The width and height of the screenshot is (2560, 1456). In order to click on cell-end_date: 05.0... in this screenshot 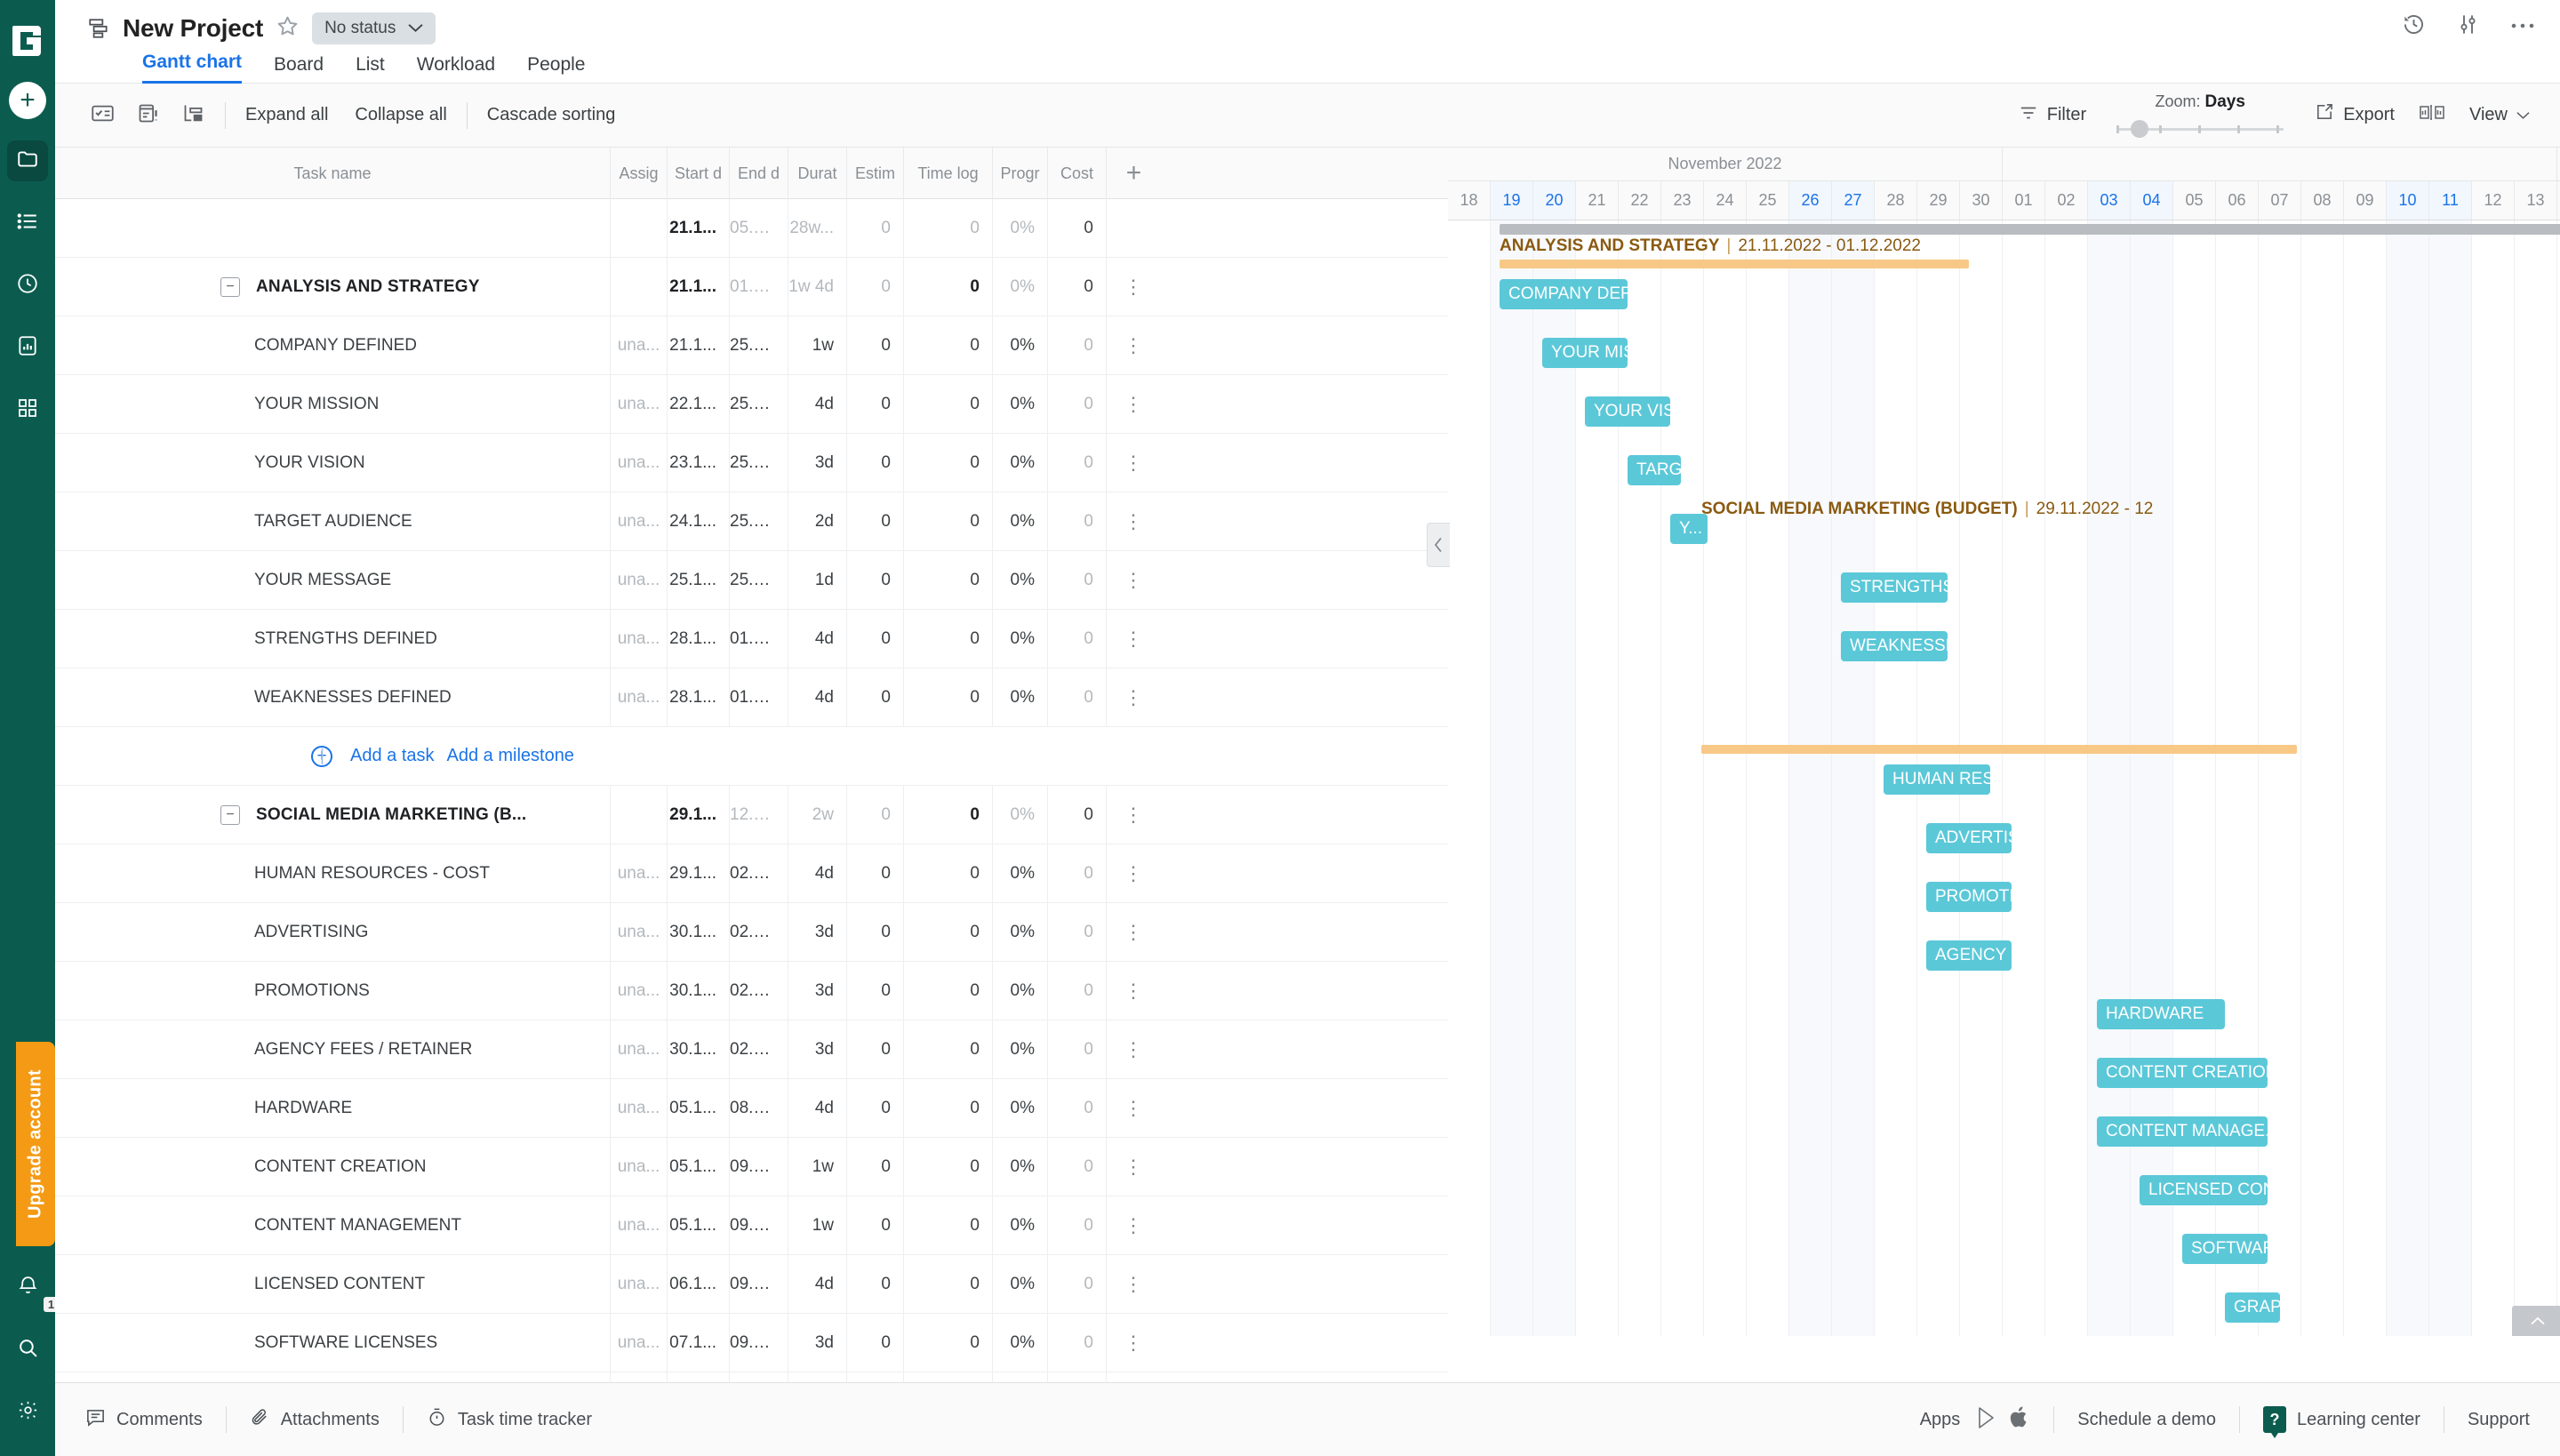, I will do `click(758, 228)`.